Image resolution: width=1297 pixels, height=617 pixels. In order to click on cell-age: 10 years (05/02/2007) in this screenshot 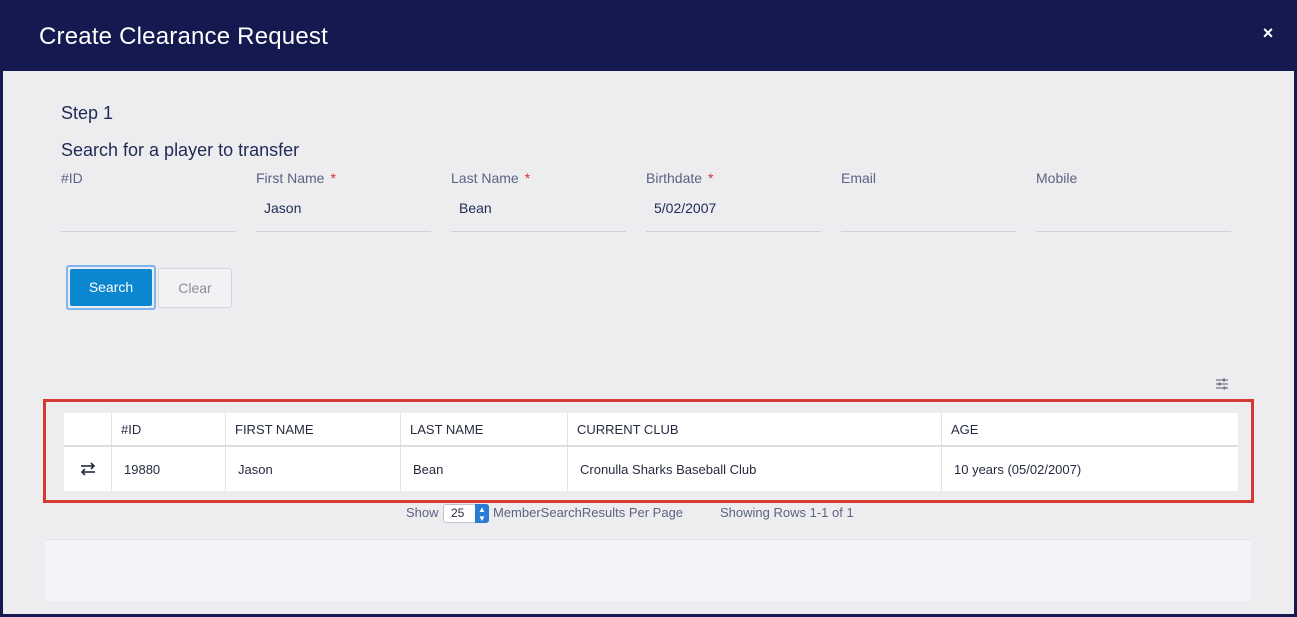, I will do `click(1018, 469)`.